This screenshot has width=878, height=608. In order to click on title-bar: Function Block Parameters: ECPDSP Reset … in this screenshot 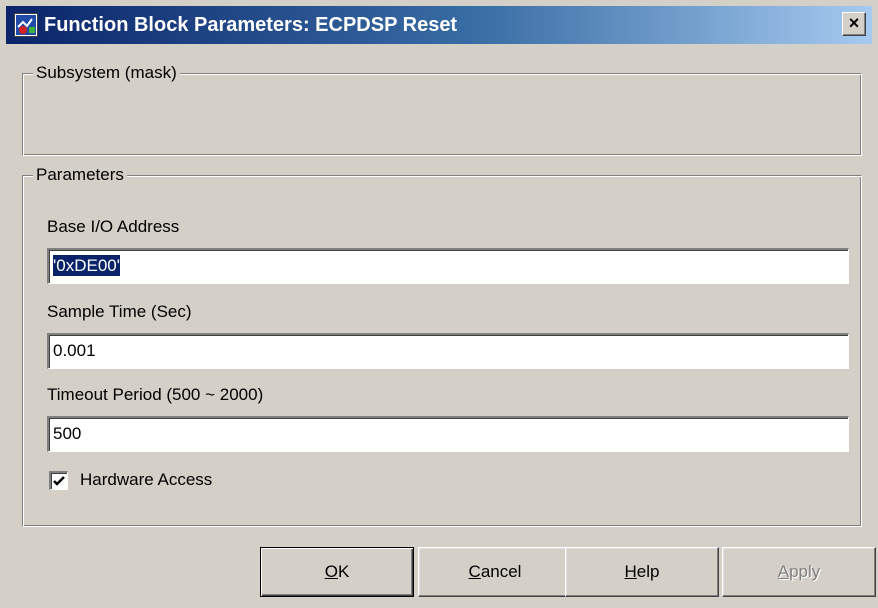, I will do `click(439, 25)`.